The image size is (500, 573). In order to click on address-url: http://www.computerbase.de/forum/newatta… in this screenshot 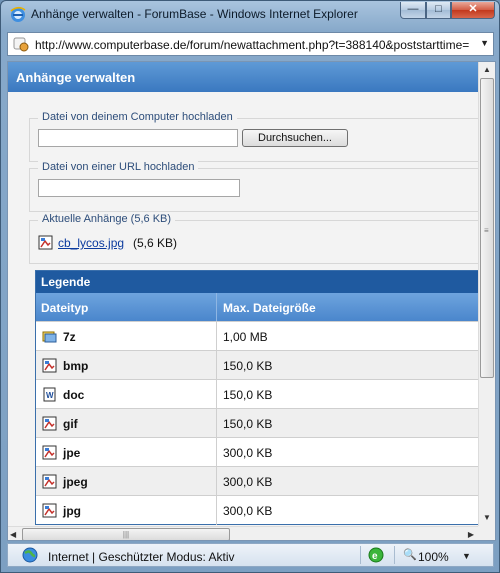, I will do `click(257, 45)`.